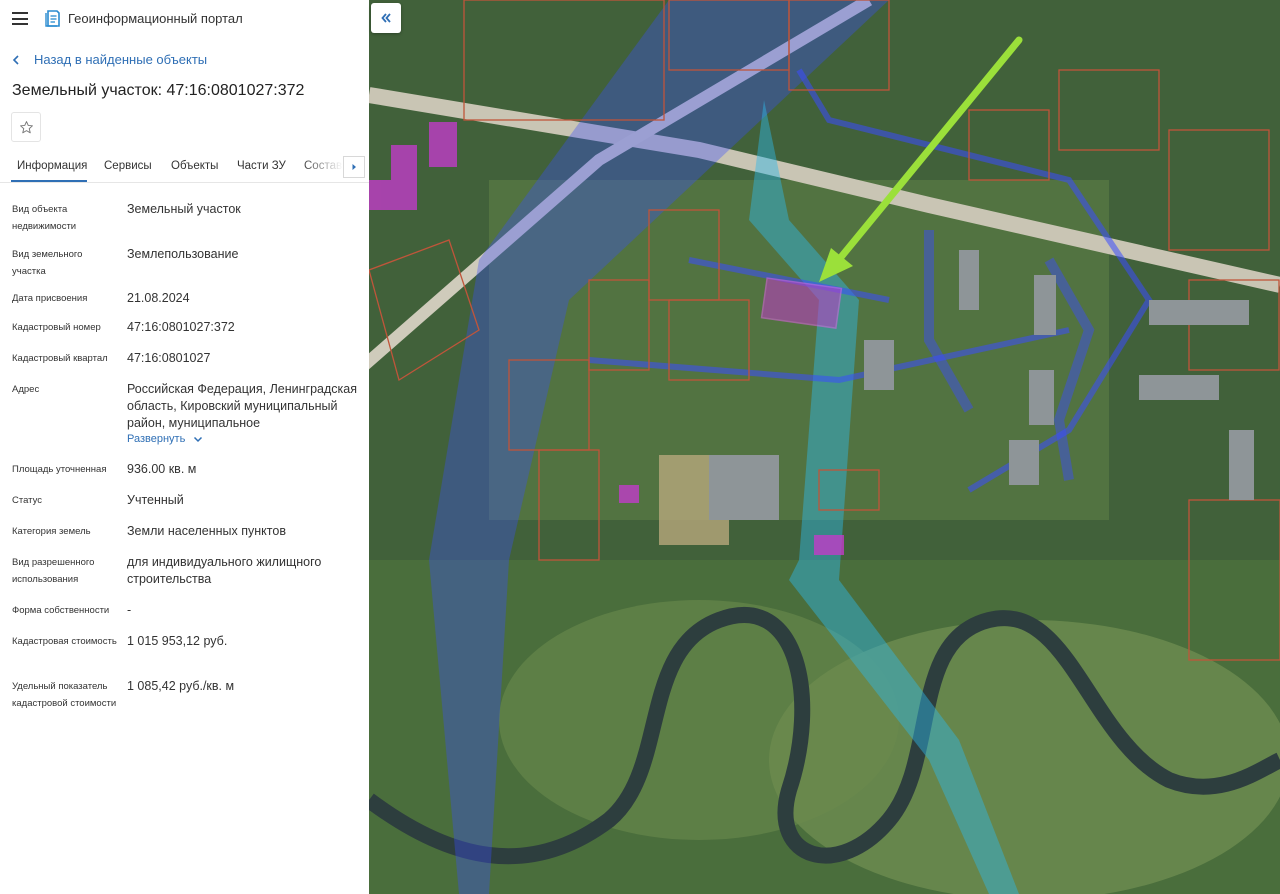 This screenshot has width=1280, height=894. I want to click on header-bar: Геоинформационный портал, so click(184, 19).